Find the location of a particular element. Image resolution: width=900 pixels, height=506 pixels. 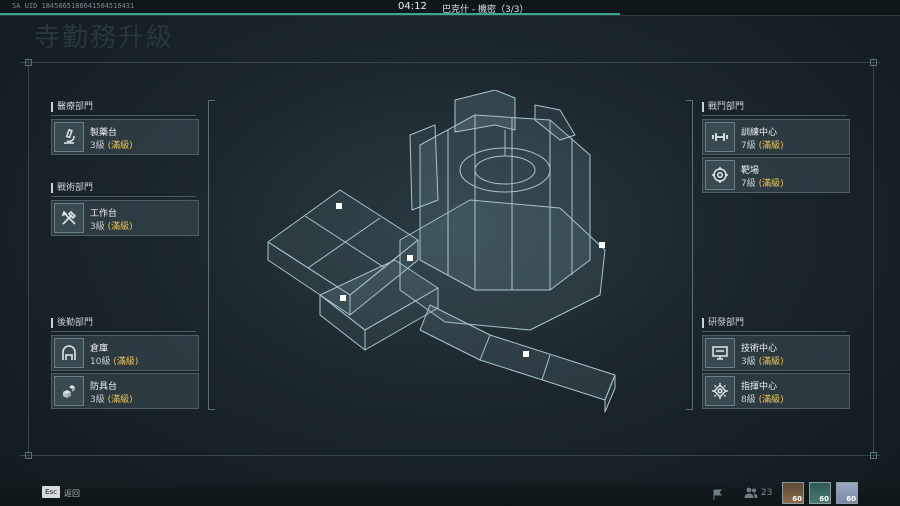

group-label-combat: 戰鬥部門 is located at coordinates (723, 107).